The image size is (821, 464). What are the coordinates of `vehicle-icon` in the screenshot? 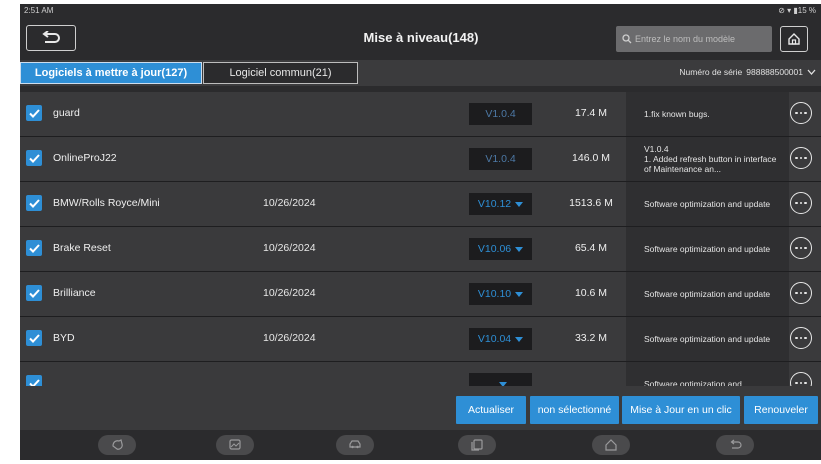 It's located at (355, 444).